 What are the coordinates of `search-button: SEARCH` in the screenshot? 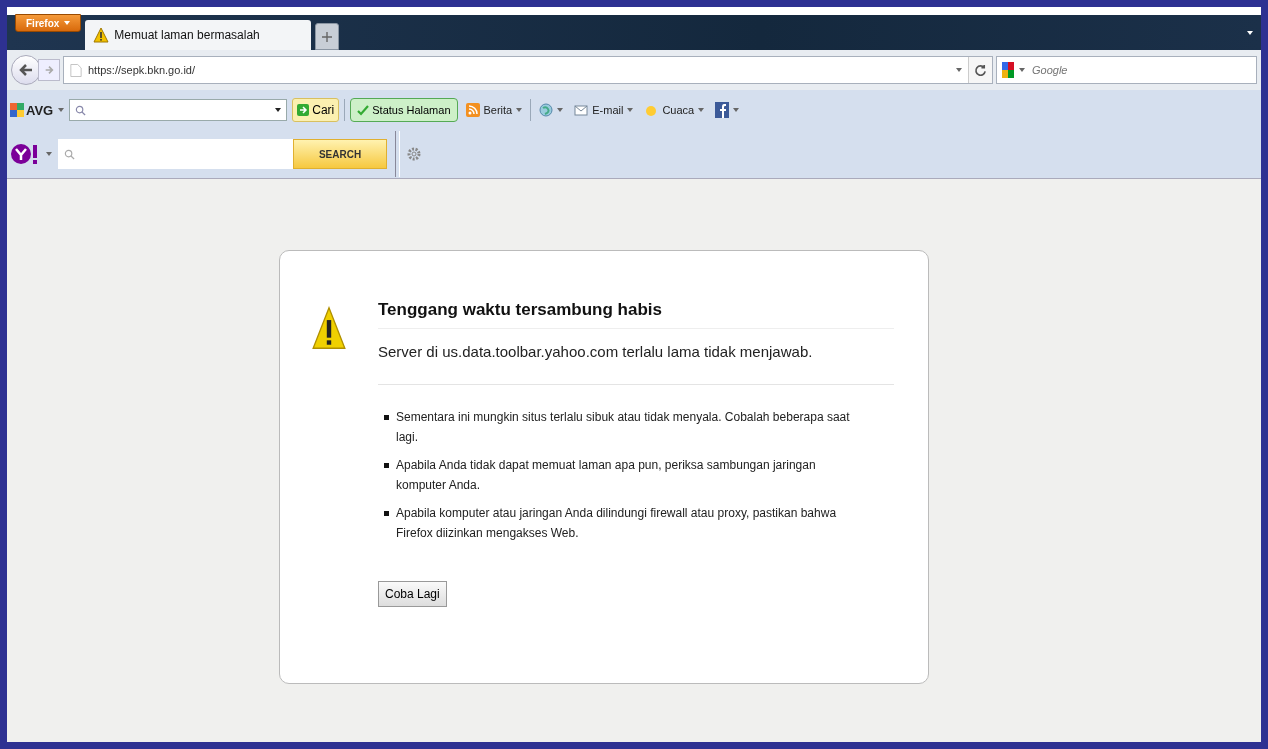 It's located at (340, 154).